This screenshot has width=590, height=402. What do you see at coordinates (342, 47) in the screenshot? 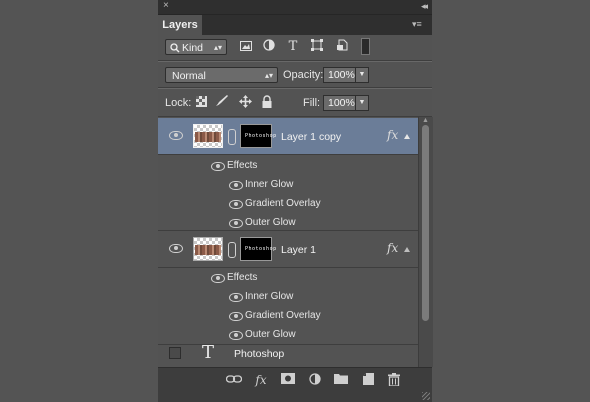
I see `smart-object-filter-icon` at bounding box center [342, 47].